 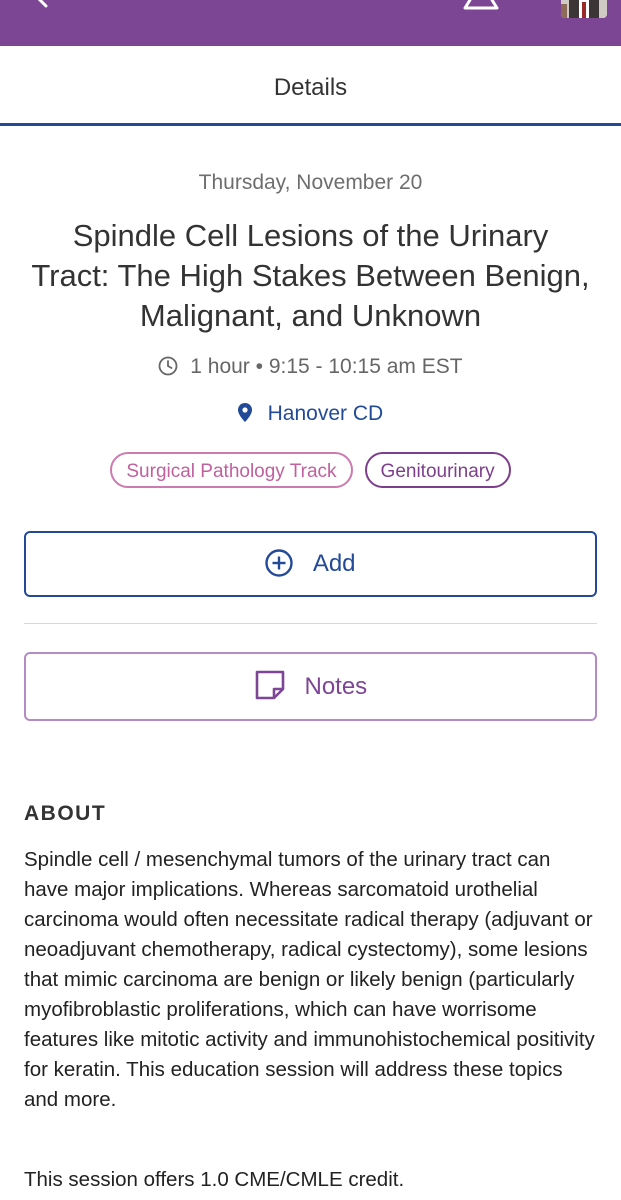 What do you see at coordinates (325, 413) in the screenshot?
I see `location-text: Hanover CD` at bounding box center [325, 413].